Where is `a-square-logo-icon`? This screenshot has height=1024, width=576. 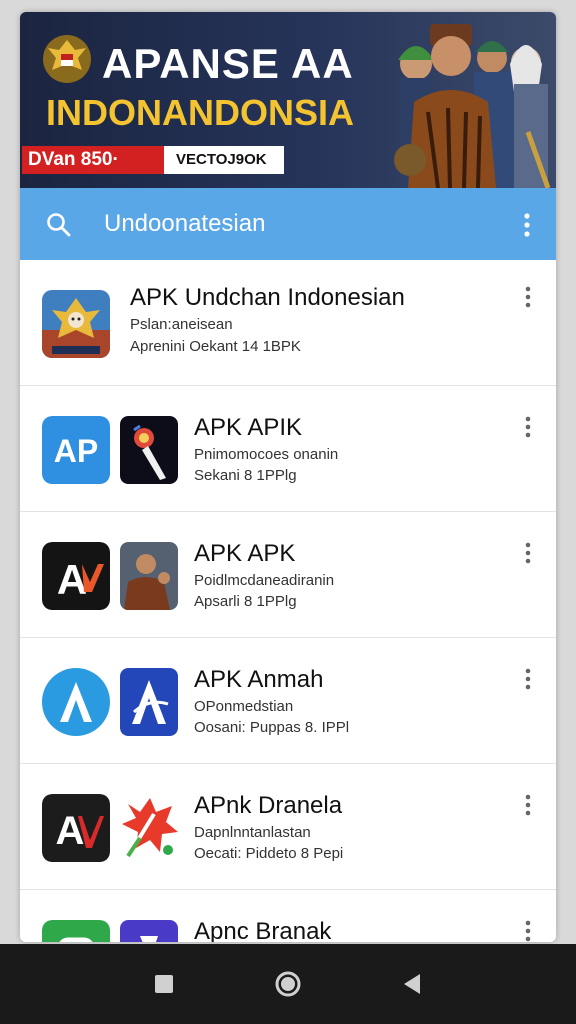
a-square-logo-icon is located at coordinates (149, 702).